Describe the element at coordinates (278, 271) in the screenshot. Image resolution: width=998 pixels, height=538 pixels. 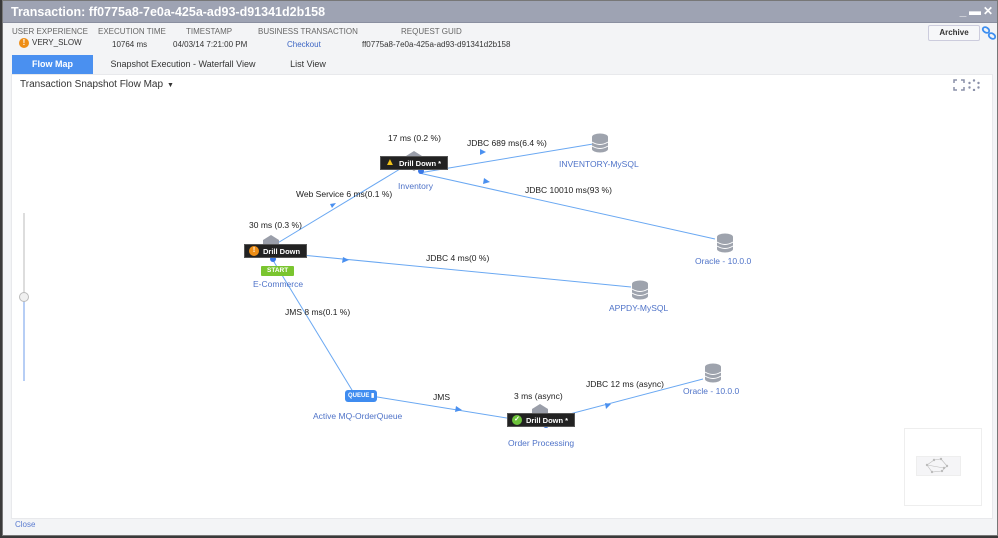
I see `start-badge: START` at that location.